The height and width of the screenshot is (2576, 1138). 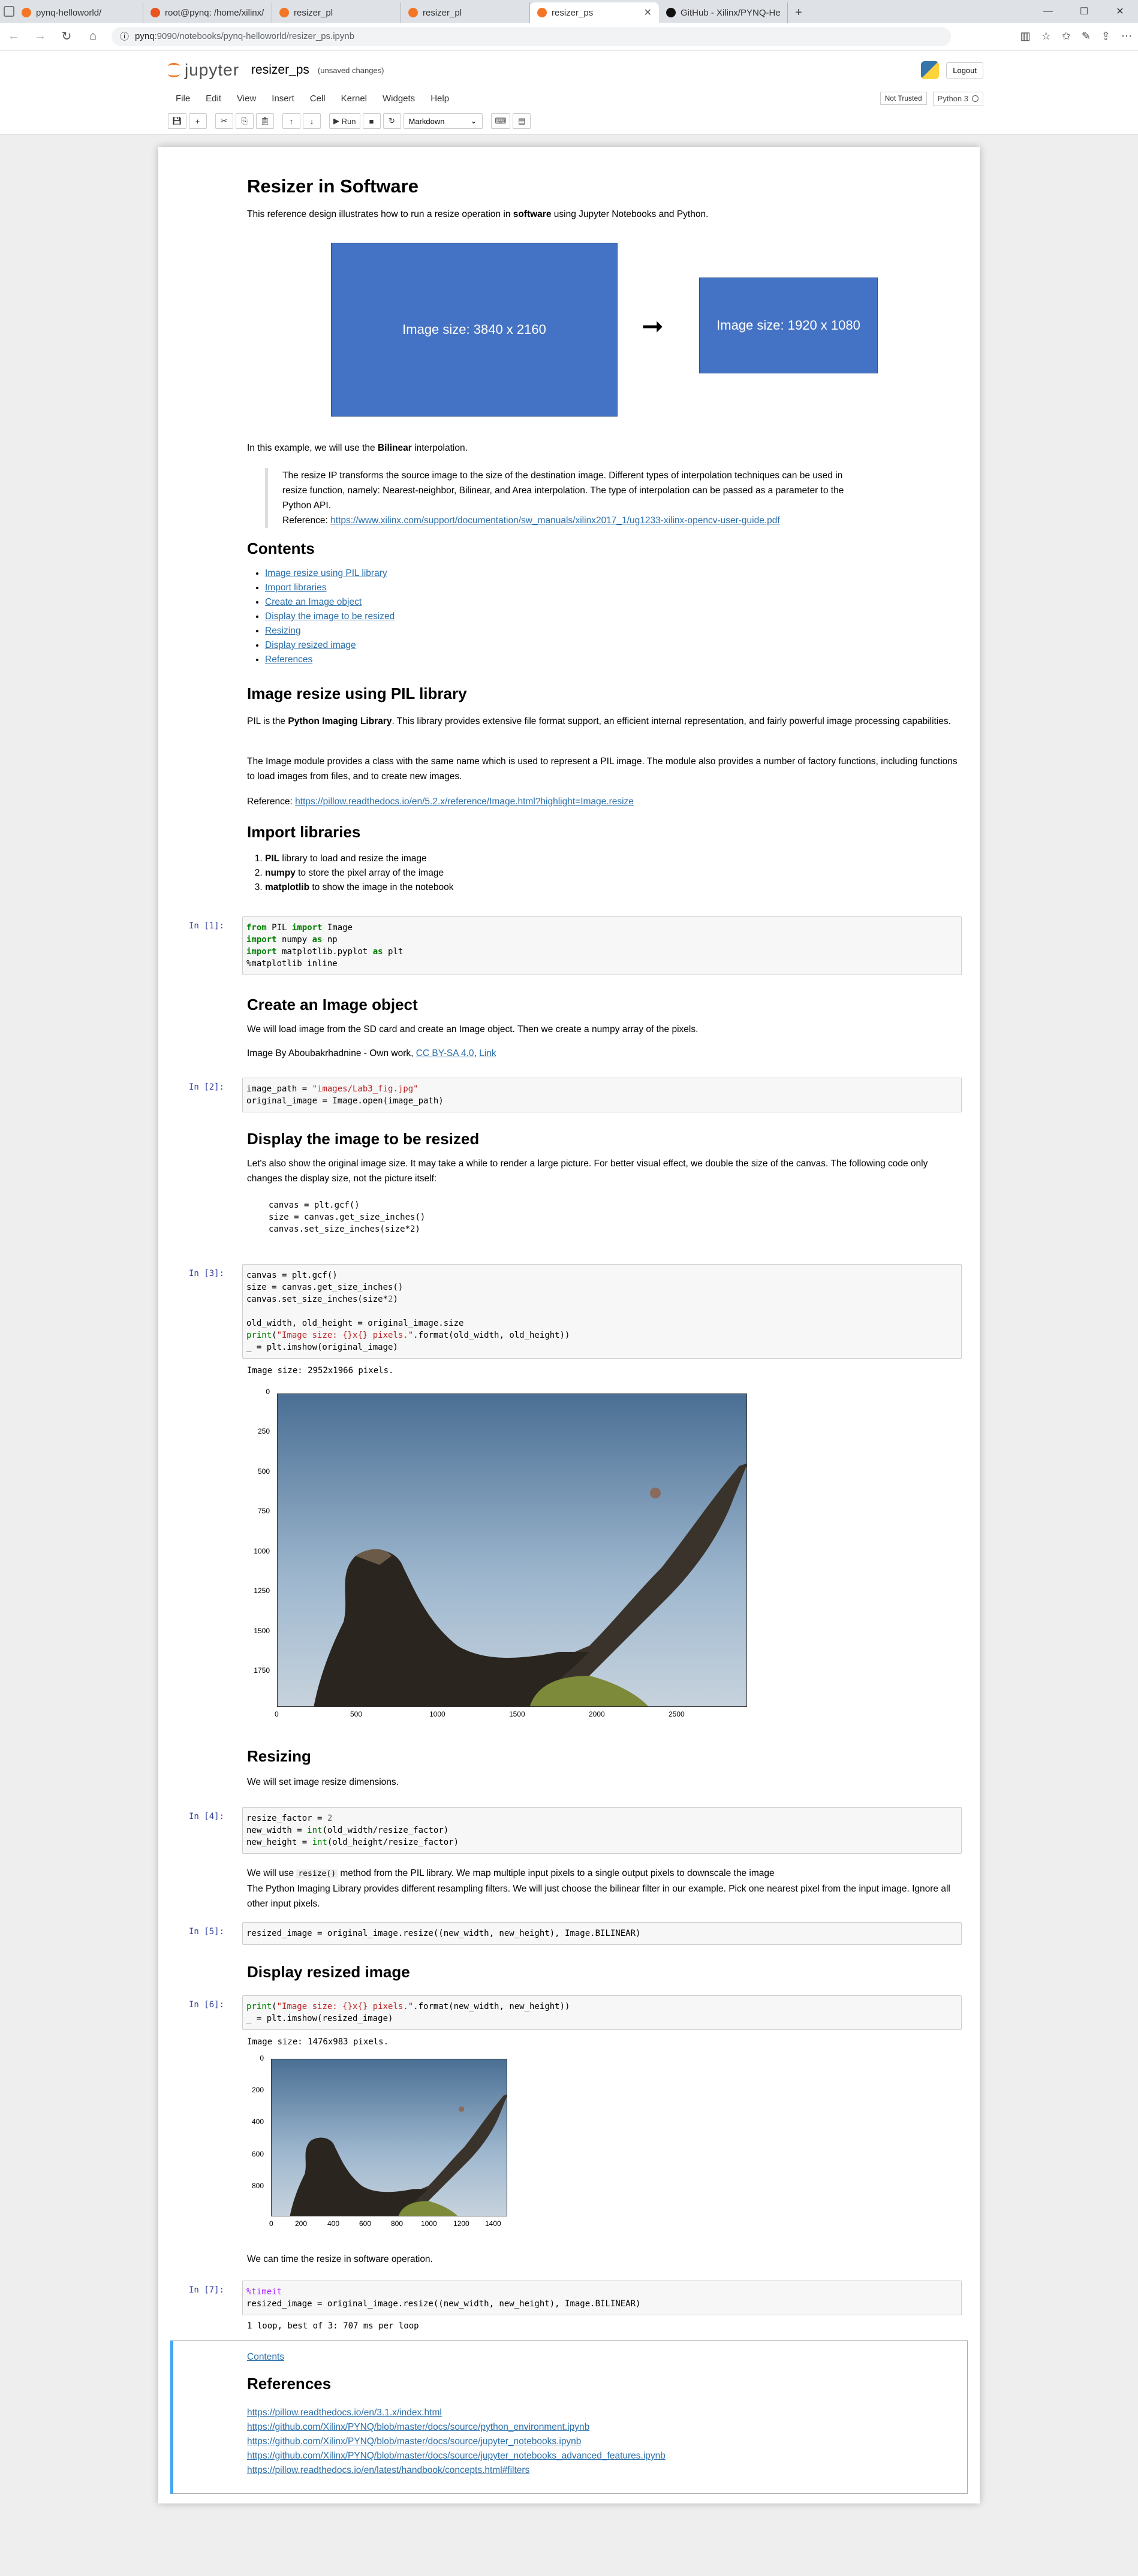 I want to click on save-icon: 💾︎, so click(x=177, y=121).